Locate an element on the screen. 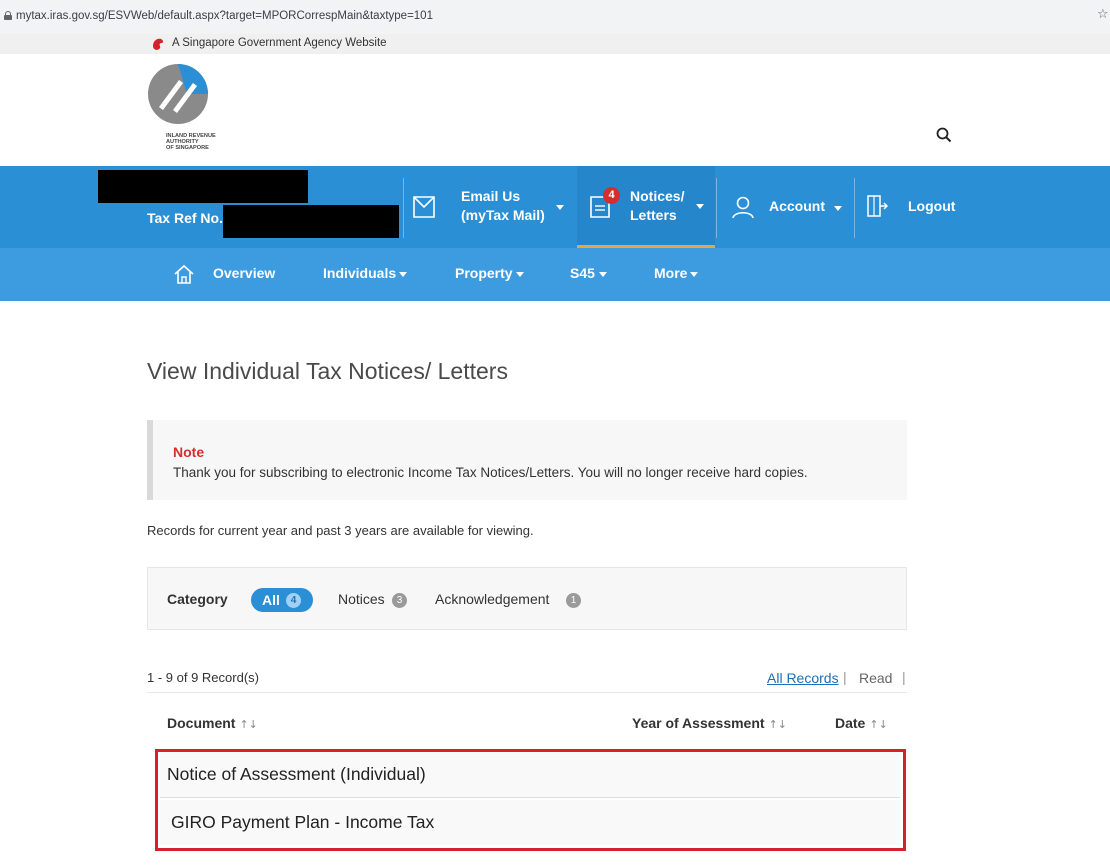 The width and height of the screenshot is (1110, 865). record-count: 1 - 9 of 9 Record(s) is located at coordinates (203, 677).